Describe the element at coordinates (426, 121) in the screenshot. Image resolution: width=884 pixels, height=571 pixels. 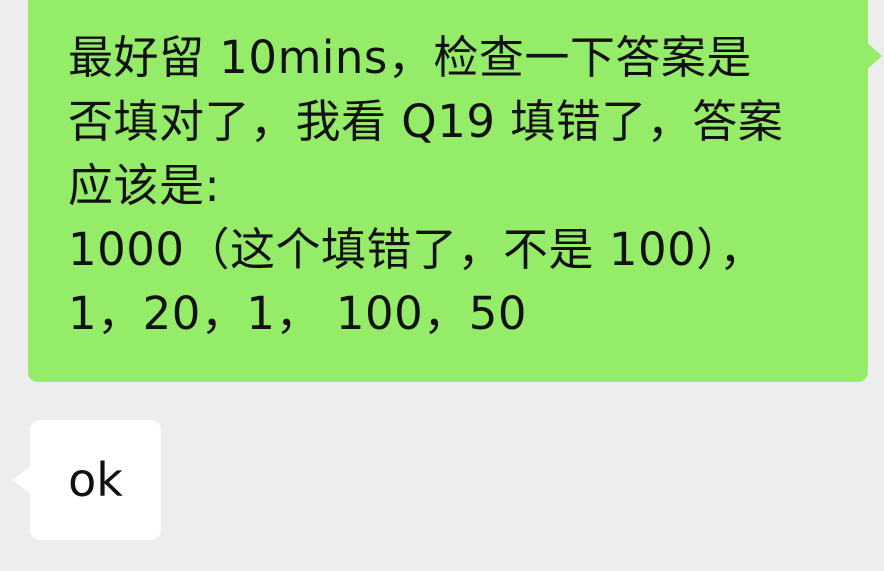
I see `message-line: 否填对了，我看 Q19 填错了，答案` at that location.